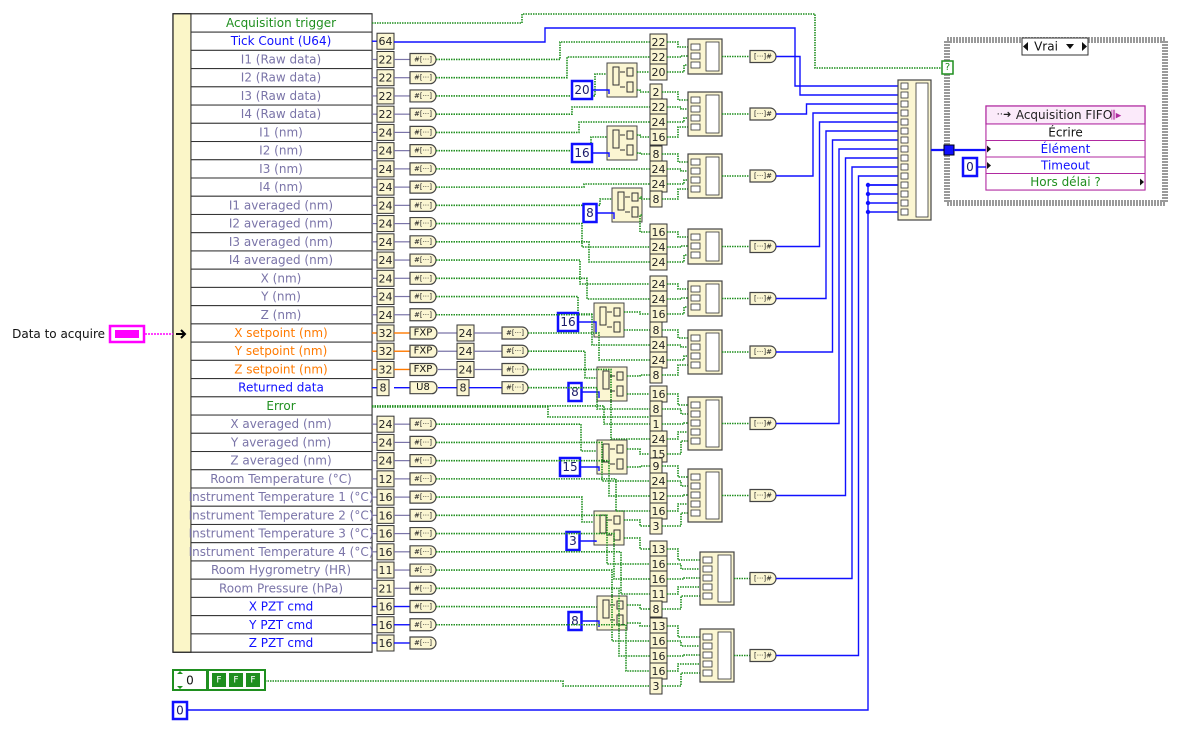 This screenshot has width=1200, height=733. I want to click on unbundle-element-label: Instrument Temperature 2 (°C), so click(281, 515).